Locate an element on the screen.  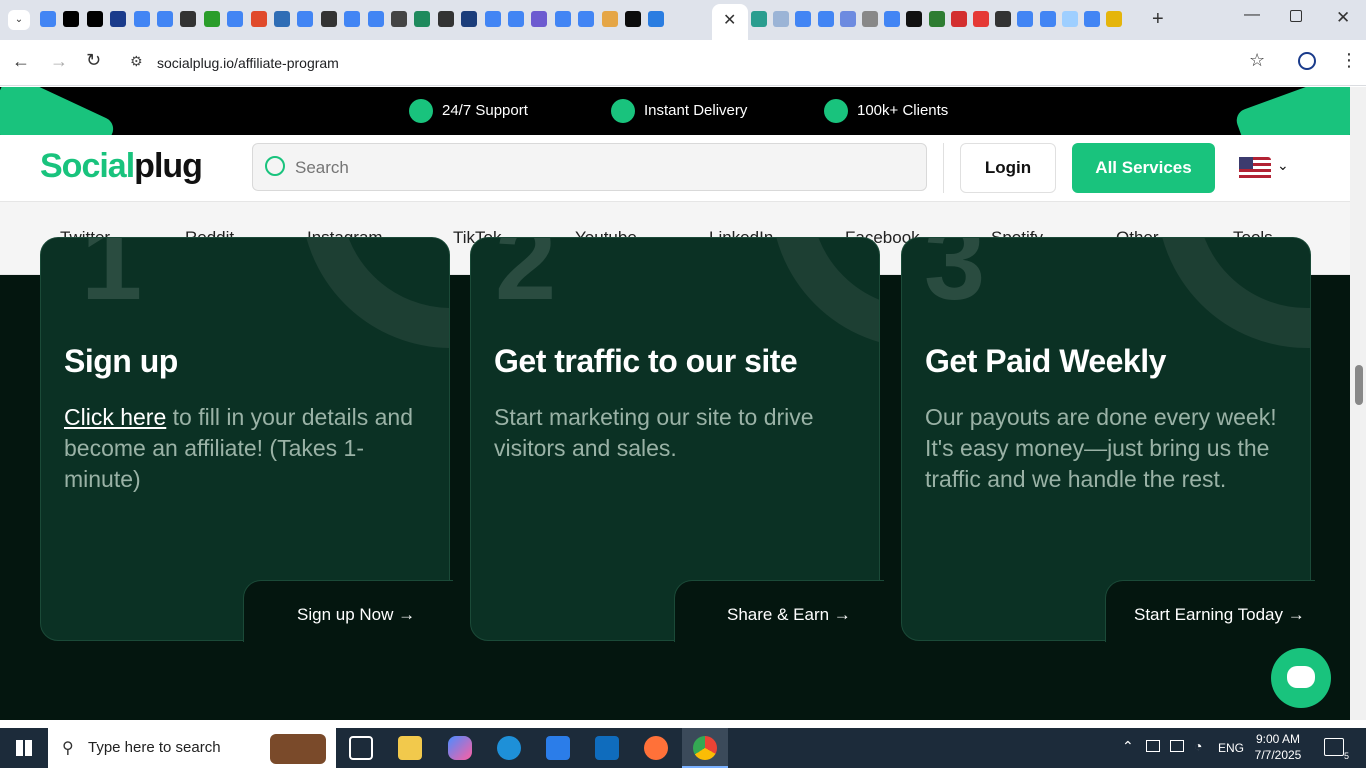
chat-button is located at coordinates (1301, 678).